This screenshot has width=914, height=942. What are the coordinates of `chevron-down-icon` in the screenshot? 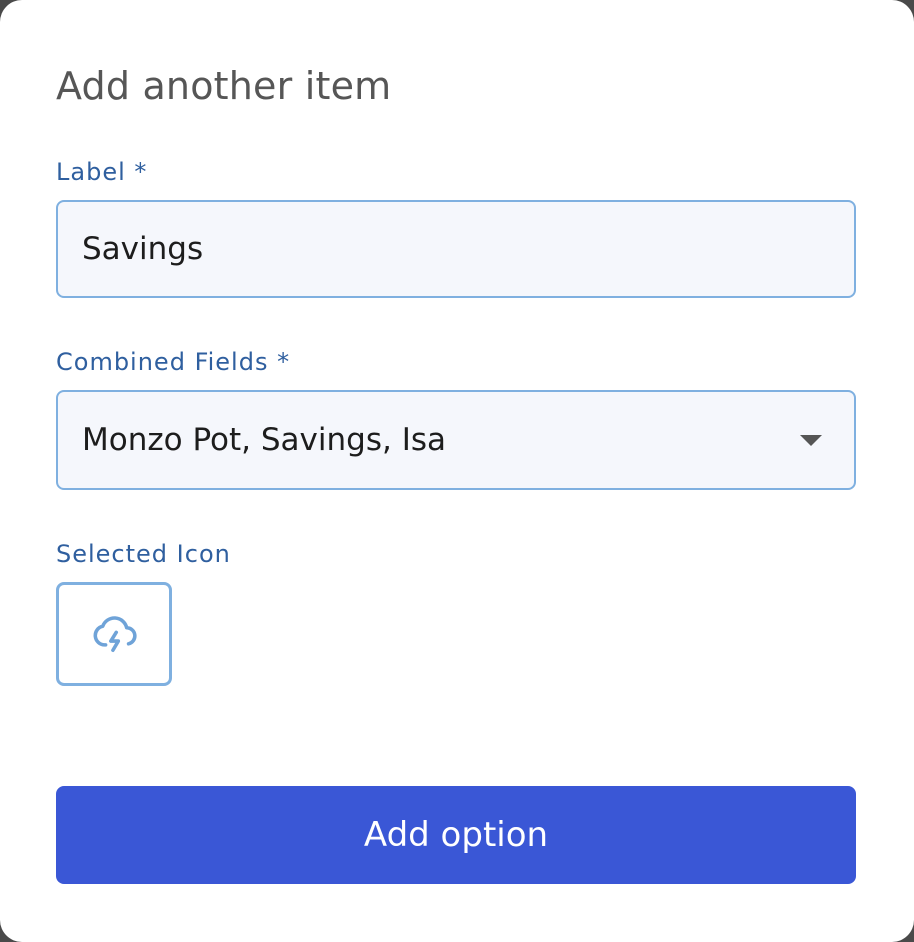 It's located at (811, 440).